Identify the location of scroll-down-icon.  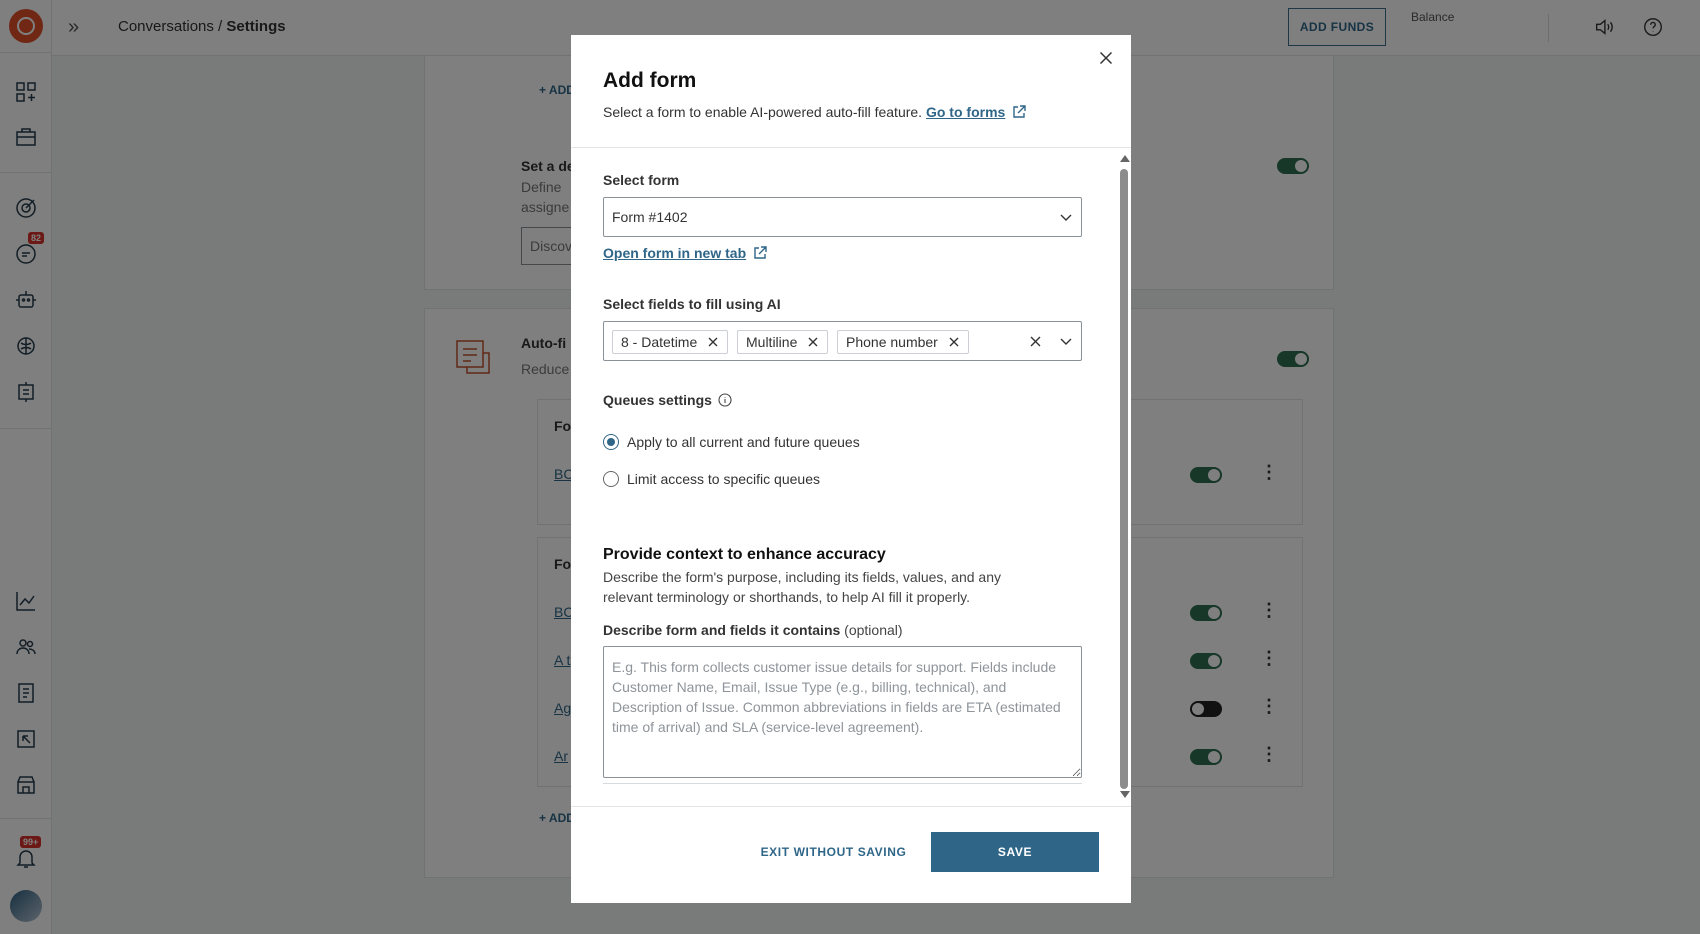
(1125, 794).